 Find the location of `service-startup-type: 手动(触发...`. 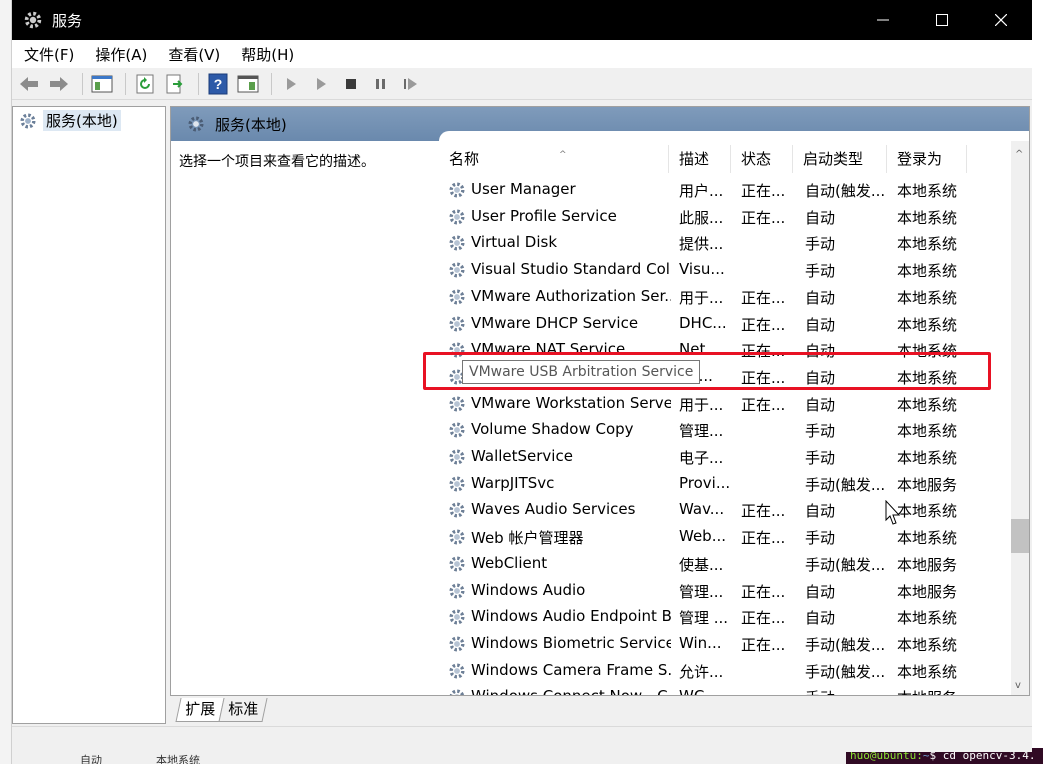

service-startup-type: 手动(触发... is located at coordinates (845, 484).